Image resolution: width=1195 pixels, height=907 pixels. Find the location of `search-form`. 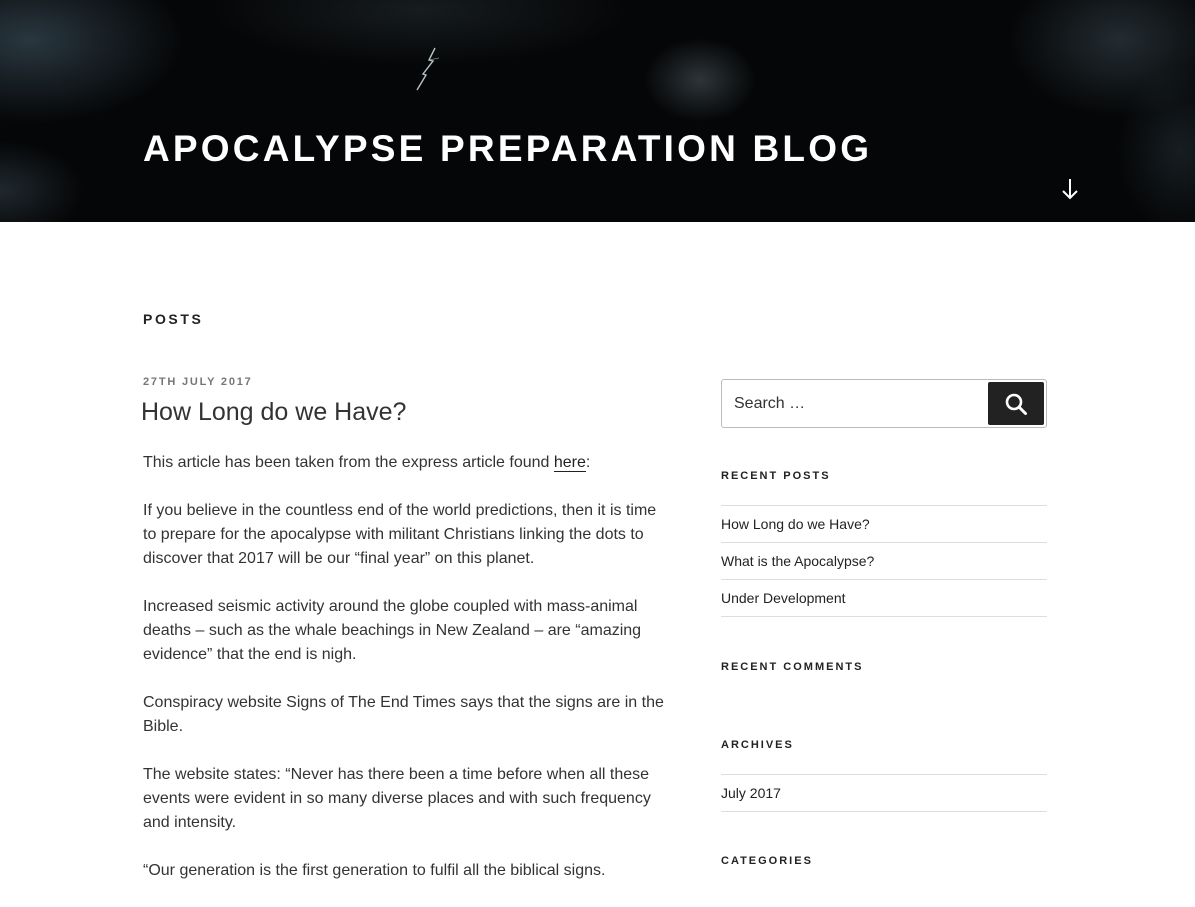

search-form is located at coordinates (884, 403).